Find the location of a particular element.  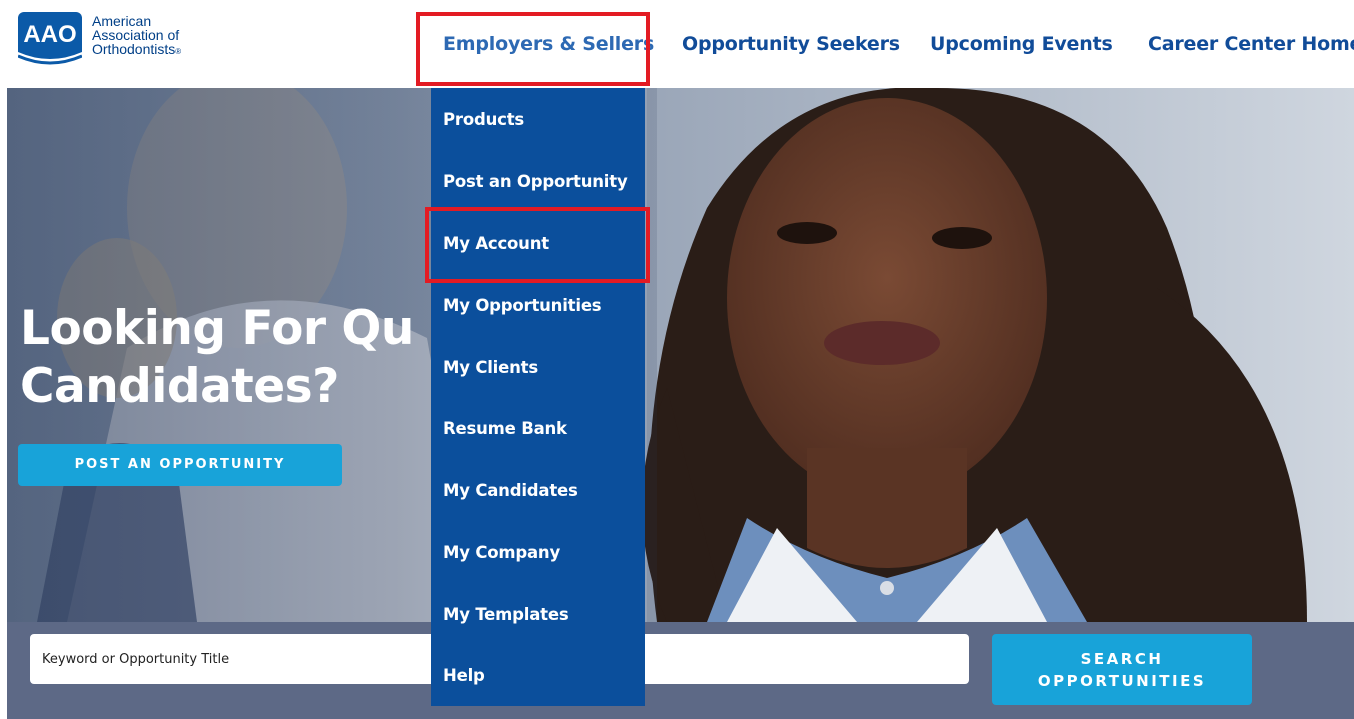

registered-mark: ® is located at coordinates (178, 51).